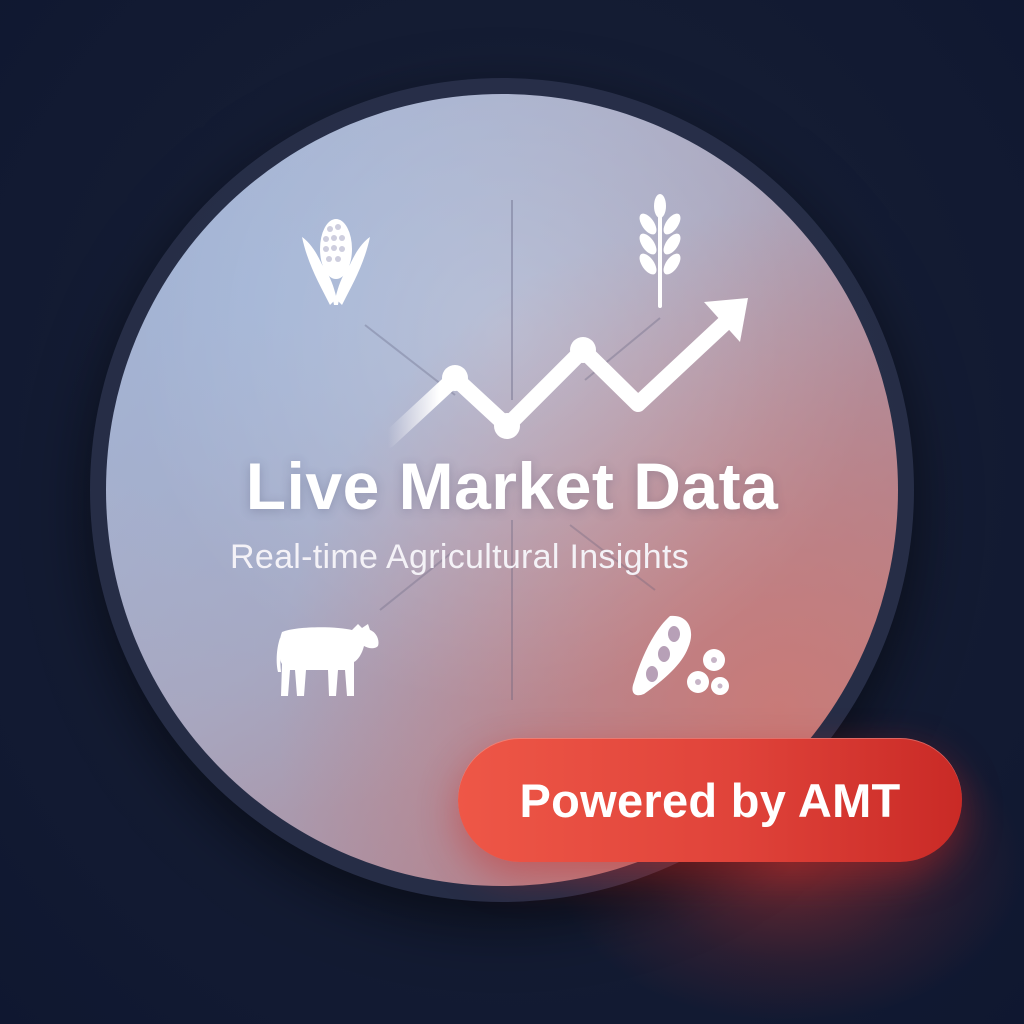 Image resolution: width=1024 pixels, height=1024 pixels. What do you see at coordinates (460, 557) in the screenshot?
I see `hero-subtitle: Real-time Agricultural Insights` at bounding box center [460, 557].